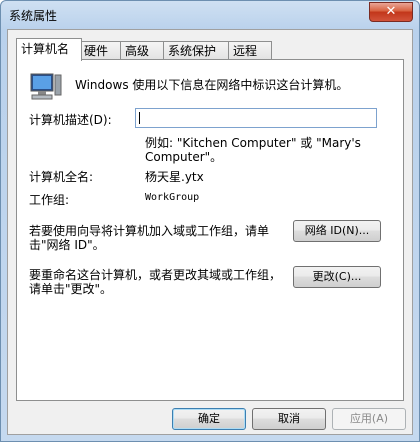 The width and height of the screenshot is (420, 442). Describe the element at coordinates (33, 16) in the screenshot. I see `window-title: 系统属性` at that location.